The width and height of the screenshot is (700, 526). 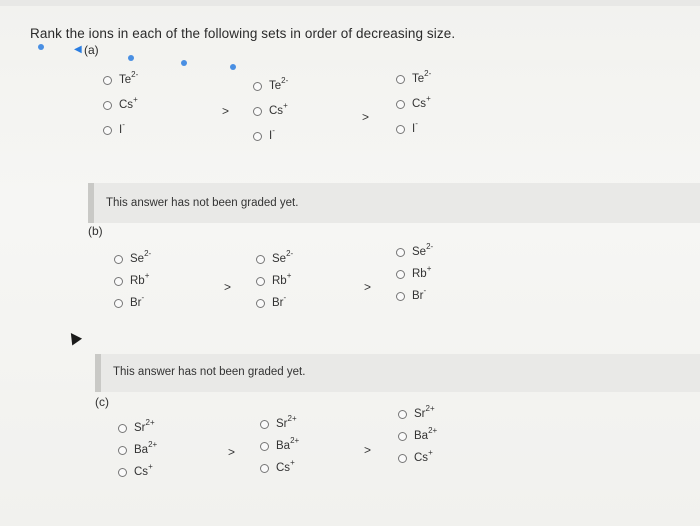 I want to click on audio-icon: ◀, so click(x=79, y=50).